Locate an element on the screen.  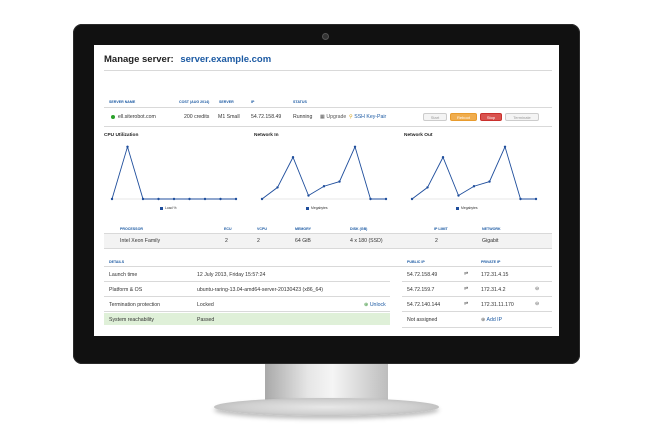
chart-network-in is located at coordinates (324, 173).